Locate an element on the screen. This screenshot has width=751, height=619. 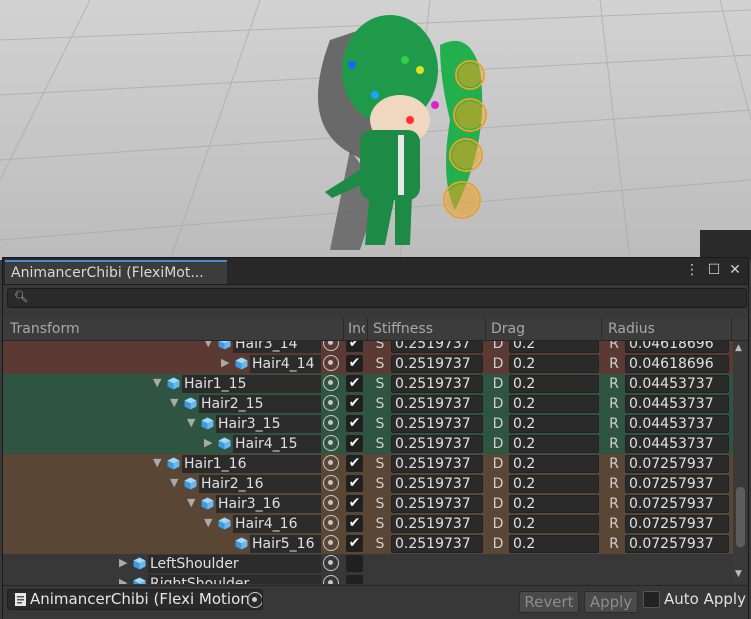
kebab-icon: ⋮ is located at coordinates (692, 270).